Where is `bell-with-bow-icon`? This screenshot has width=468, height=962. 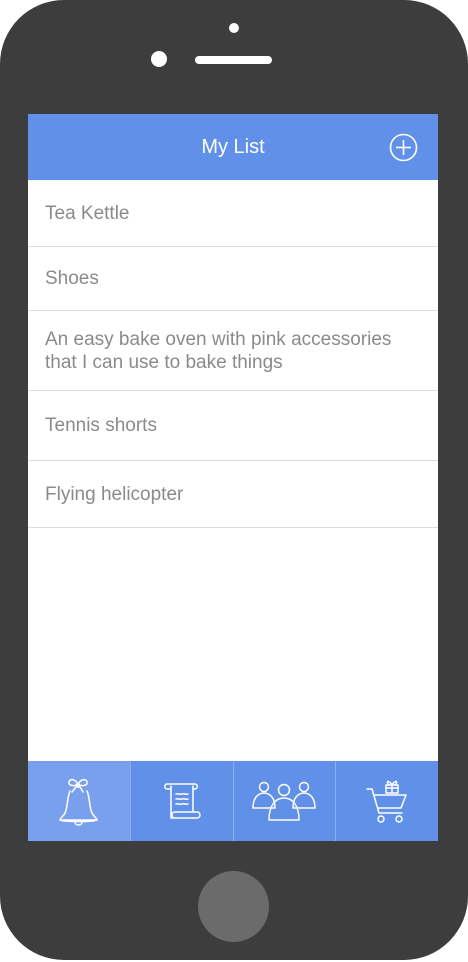 bell-with-bow-icon is located at coordinates (78, 802).